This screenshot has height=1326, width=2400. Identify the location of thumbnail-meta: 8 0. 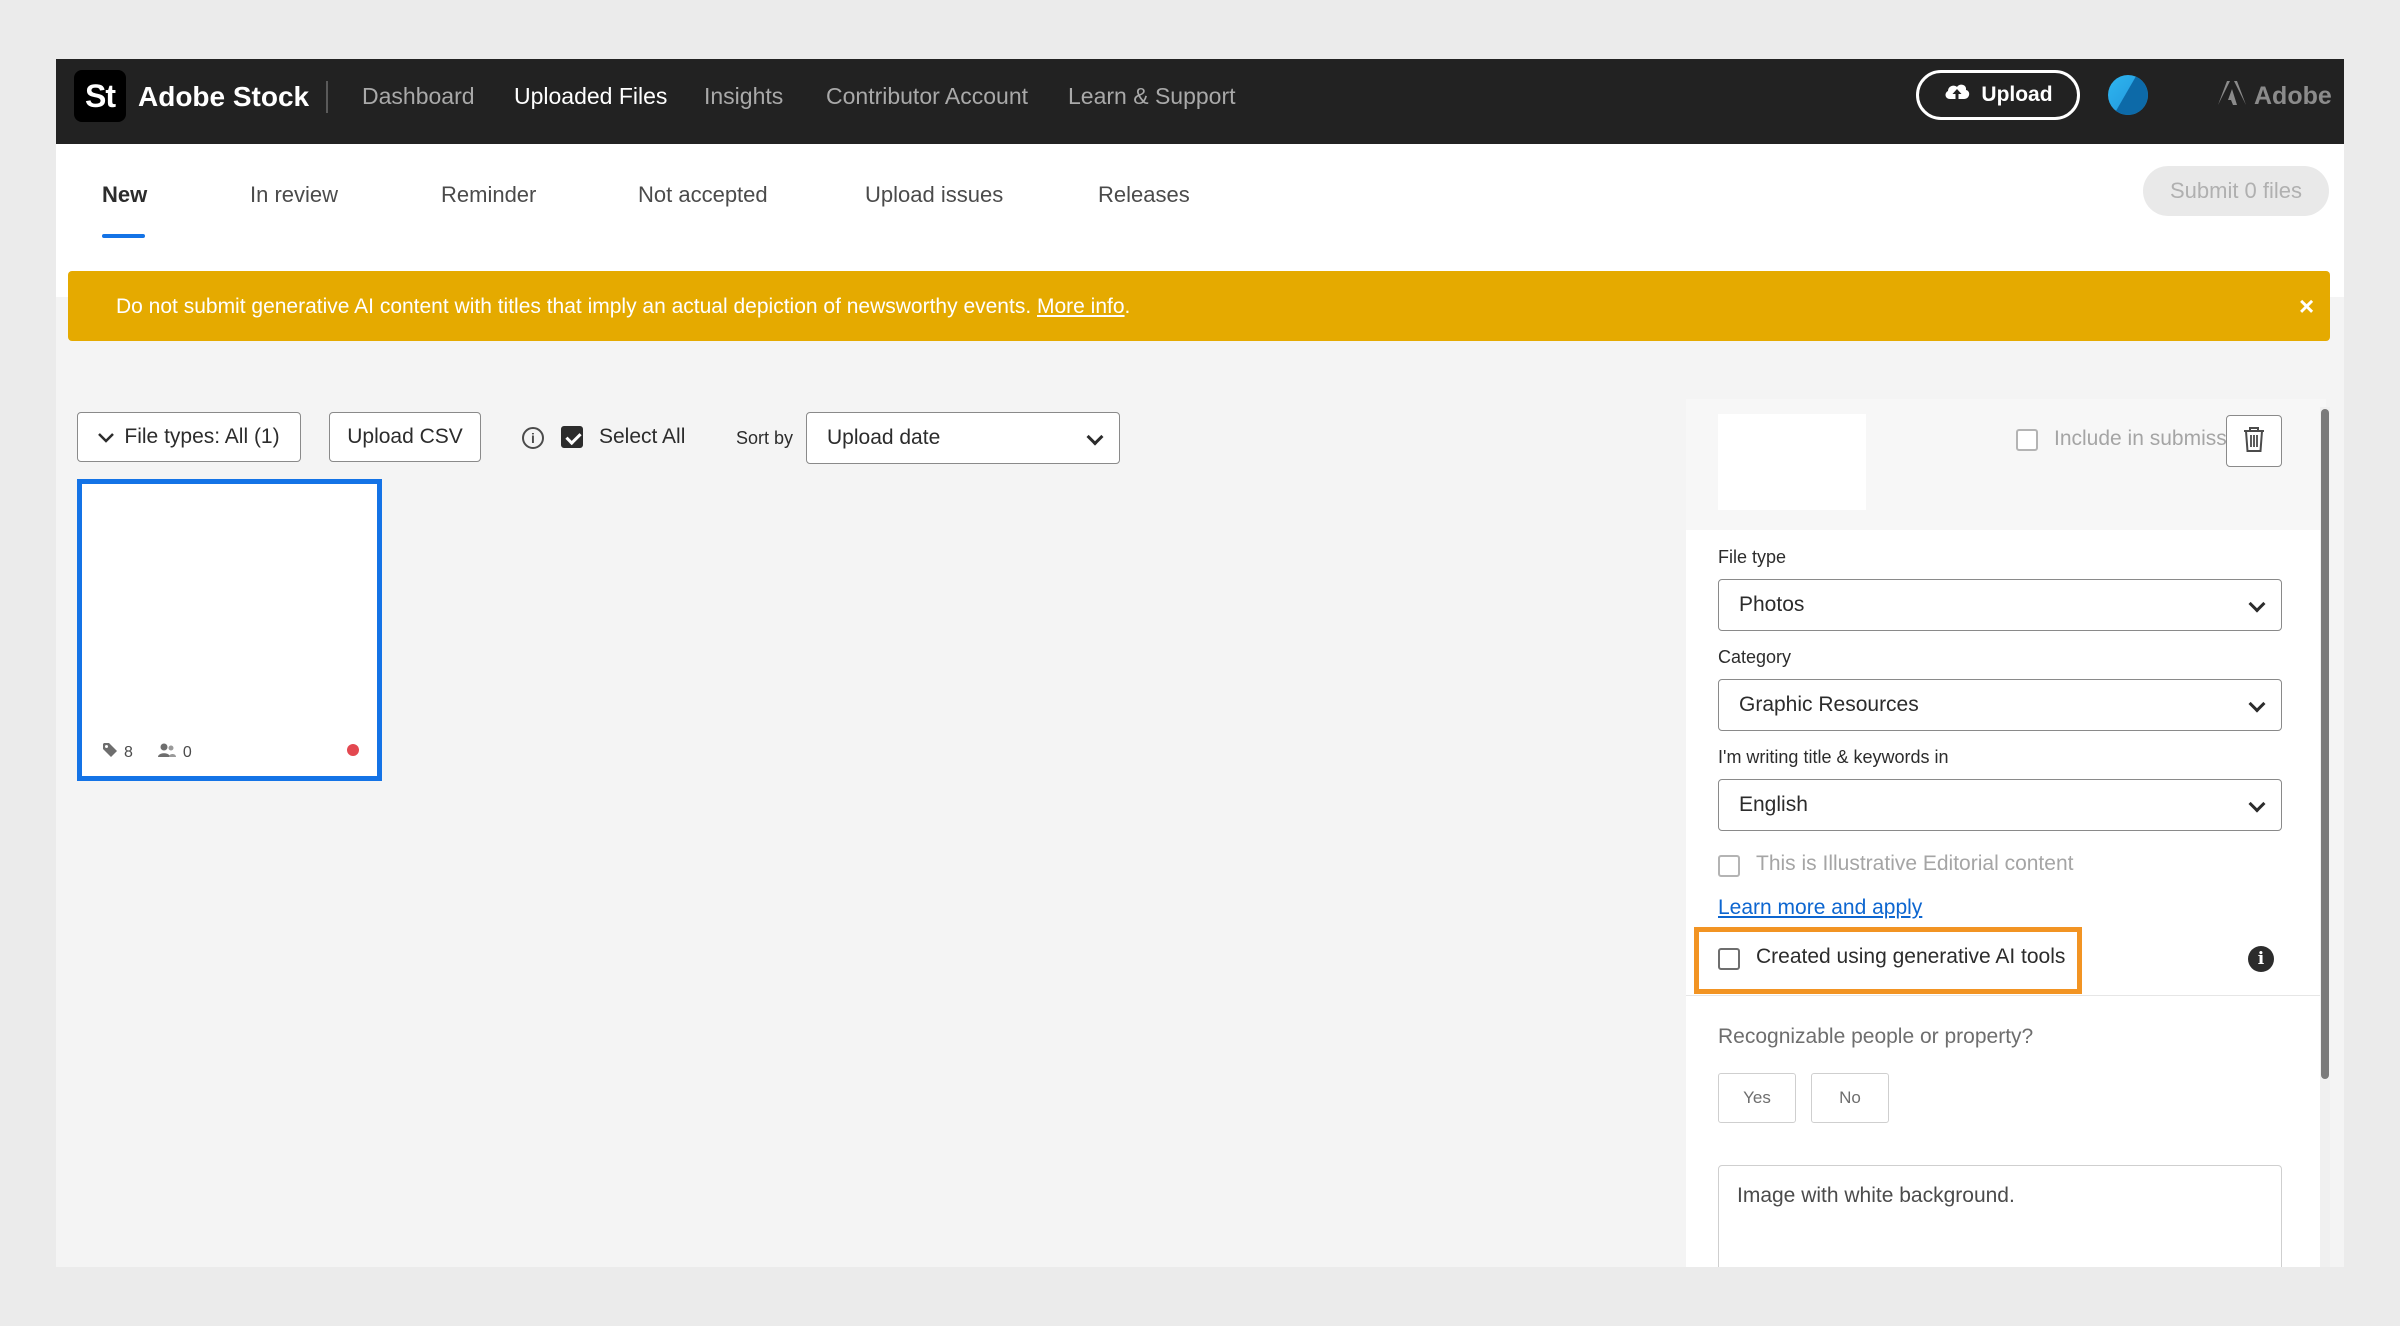
(147, 752).